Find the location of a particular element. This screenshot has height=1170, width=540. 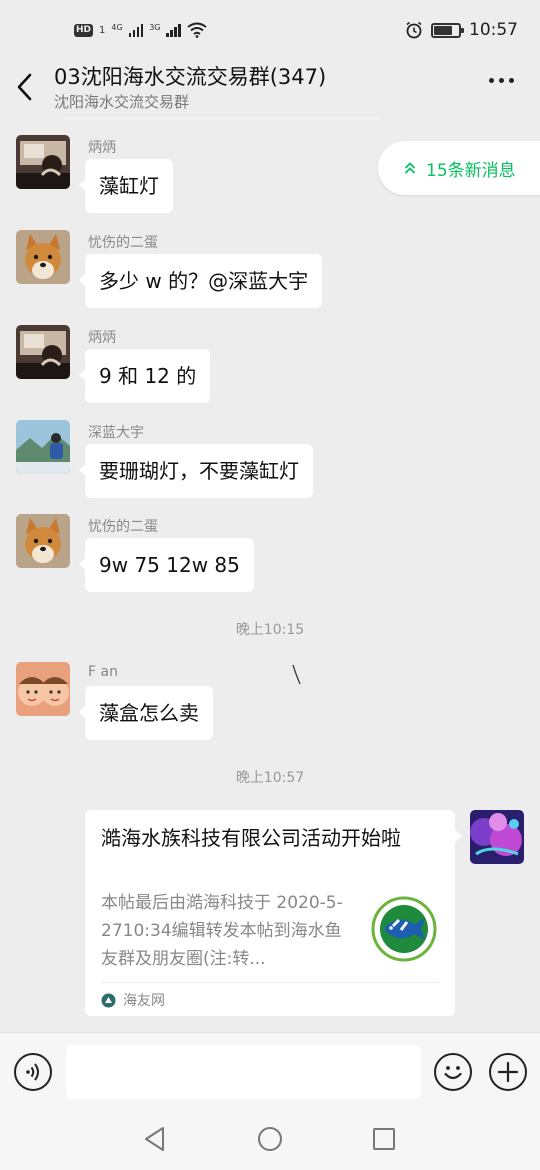

source-logo-icon is located at coordinates (108, 1000).